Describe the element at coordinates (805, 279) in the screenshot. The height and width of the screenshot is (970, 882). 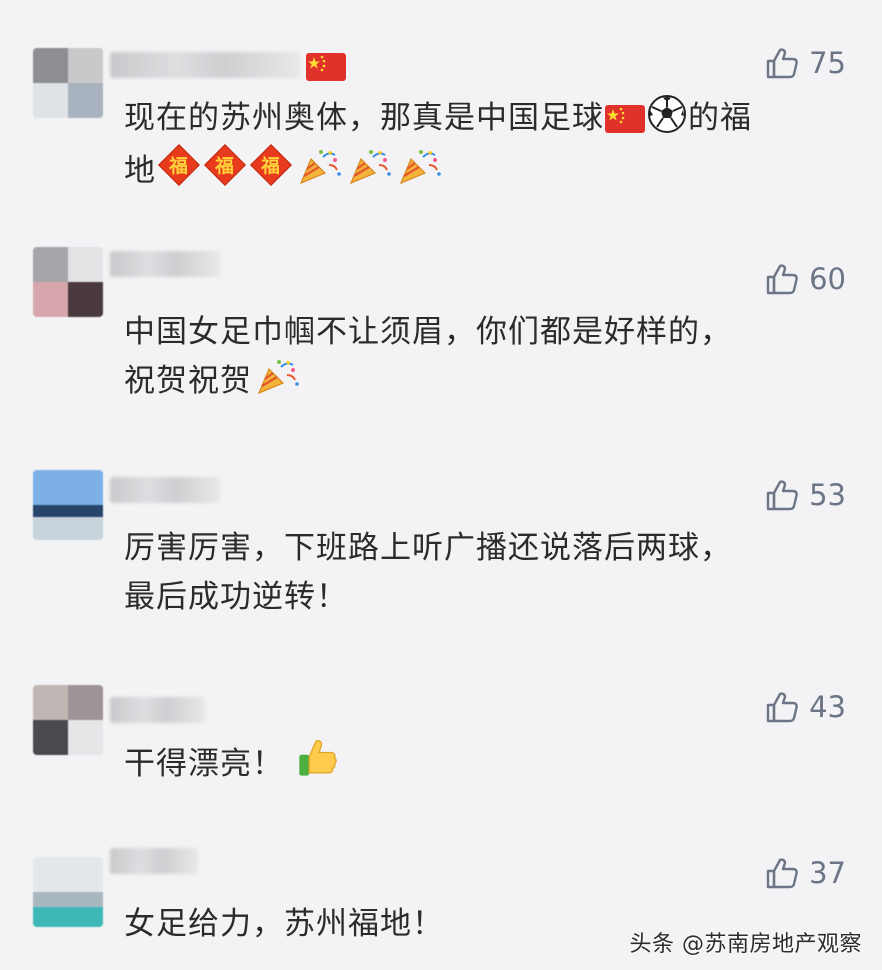
I see `like-button: 60` at that location.